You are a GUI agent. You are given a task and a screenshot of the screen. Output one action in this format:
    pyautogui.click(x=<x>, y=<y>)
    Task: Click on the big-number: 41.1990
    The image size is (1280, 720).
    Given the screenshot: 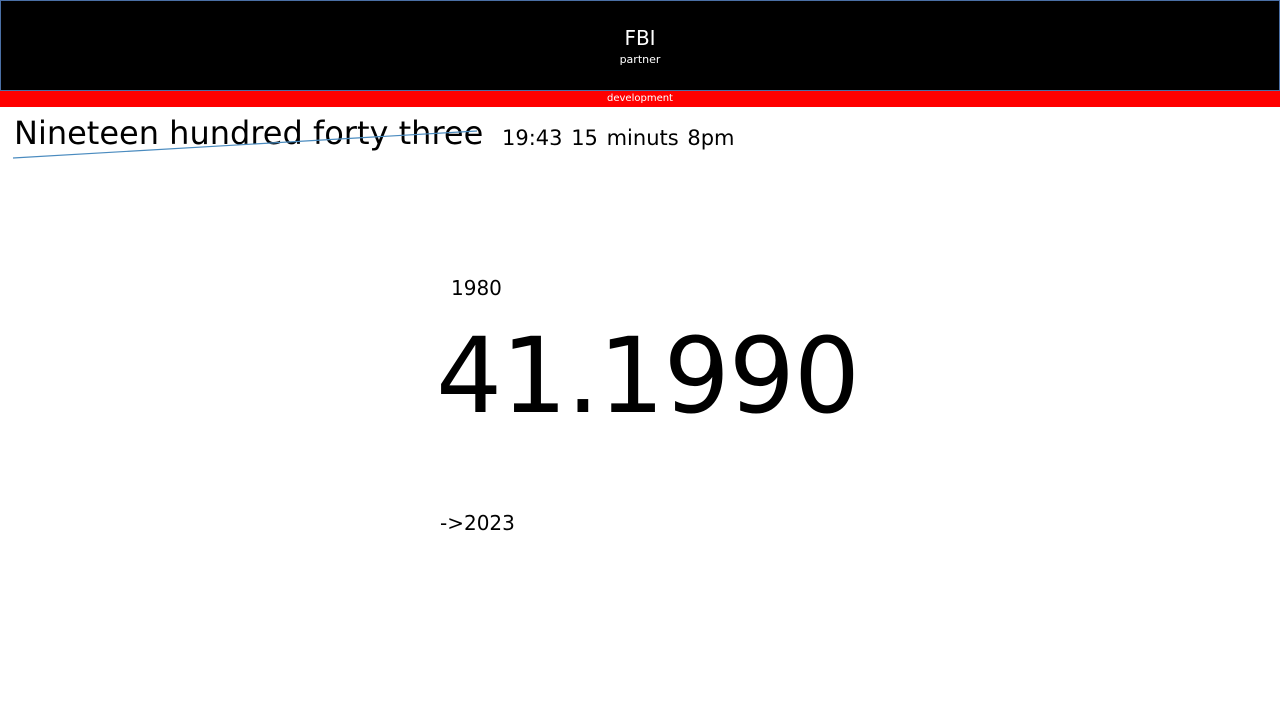 What is the action you would take?
    pyautogui.click(x=648, y=376)
    